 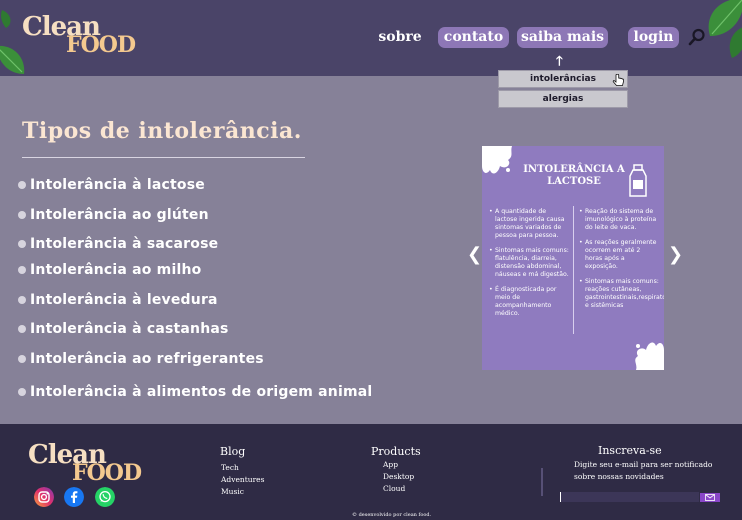 I want to click on list-item-label: Intolerância ao refrigerantes, so click(x=147, y=359).